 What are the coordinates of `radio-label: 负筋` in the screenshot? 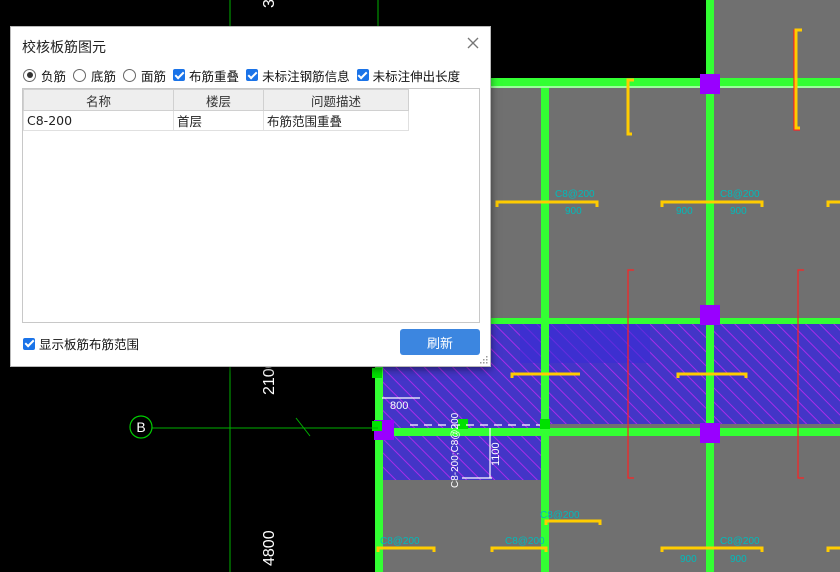 It's located at (54, 76).